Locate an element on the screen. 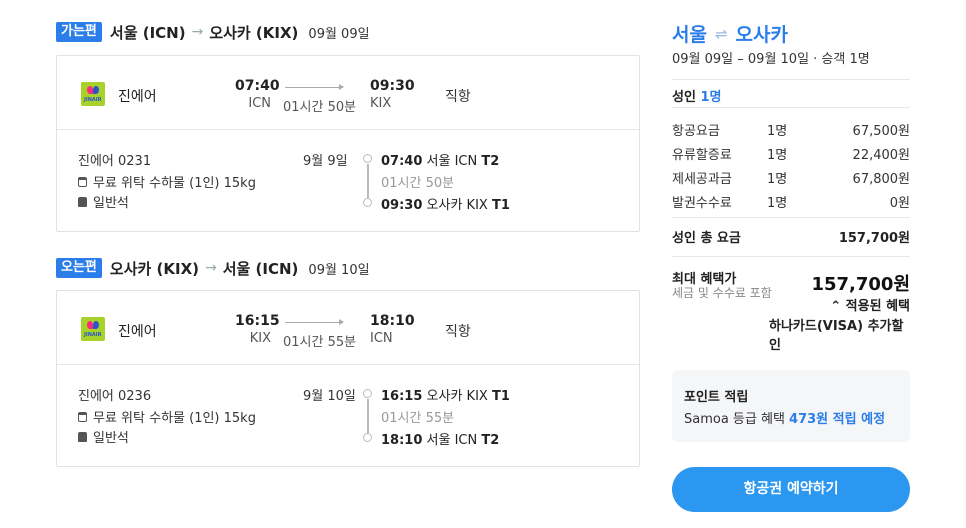  timeline-arrival: 09:30 오사카 KIX T1 is located at coordinates (445, 205).